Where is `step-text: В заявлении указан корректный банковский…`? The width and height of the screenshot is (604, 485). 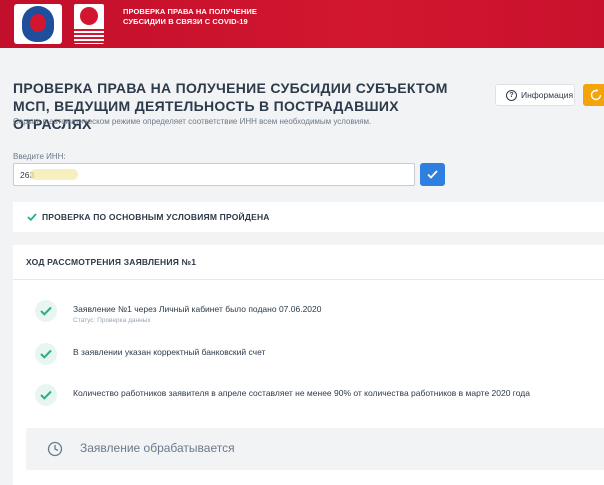
step-text: В заявлении указан корректный банковский… is located at coordinates (169, 352).